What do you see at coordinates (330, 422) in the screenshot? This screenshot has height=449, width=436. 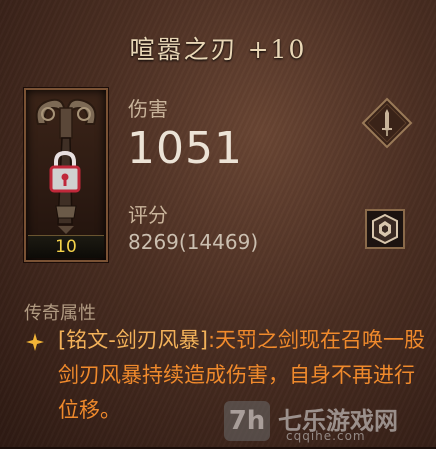 I see `watermark: 7h 七乐游戏网 cqqihe.com` at bounding box center [330, 422].